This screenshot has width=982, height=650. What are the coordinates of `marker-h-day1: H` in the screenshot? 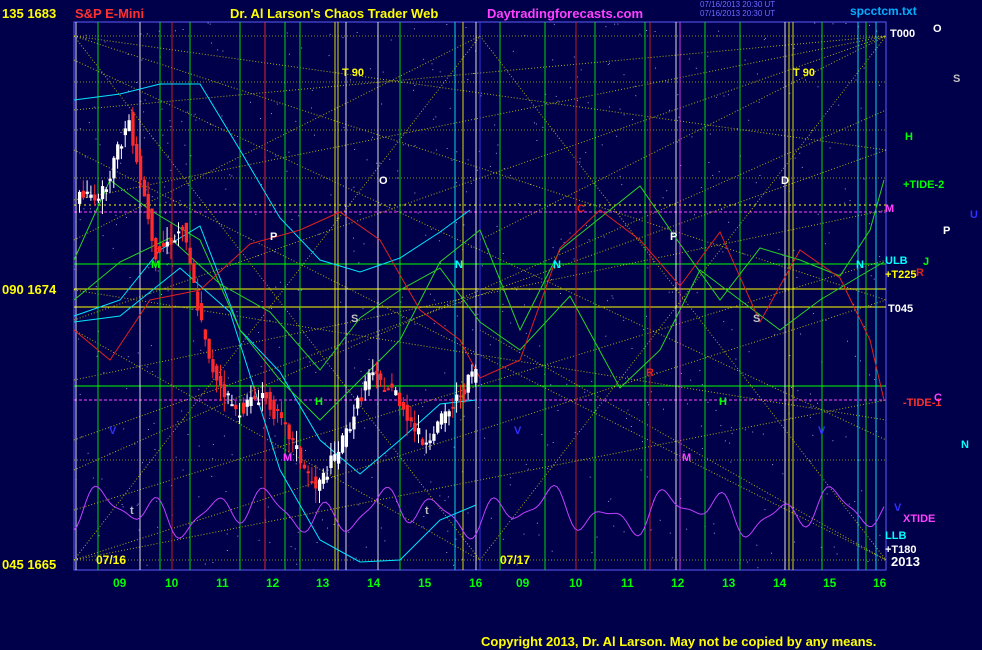 It's located at (319, 402).